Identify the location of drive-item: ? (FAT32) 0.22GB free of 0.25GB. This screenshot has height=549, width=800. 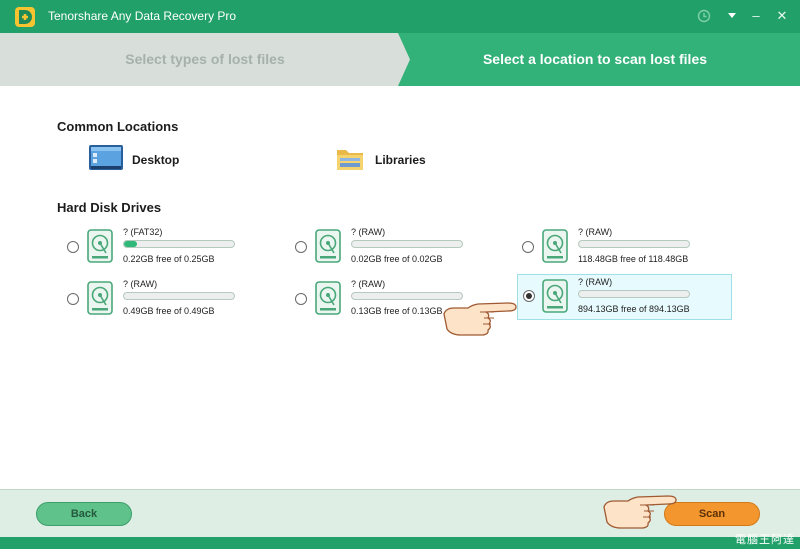
(164, 248).